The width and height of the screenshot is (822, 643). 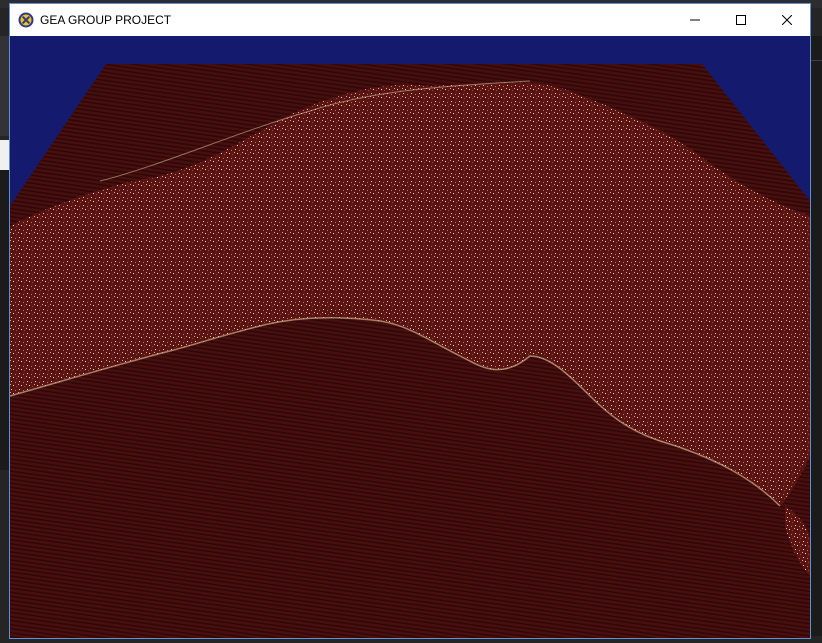 What do you see at coordinates (106, 20) in the screenshot?
I see `window-title: GEA GROUP PROJECT` at bounding box center [106, 20].